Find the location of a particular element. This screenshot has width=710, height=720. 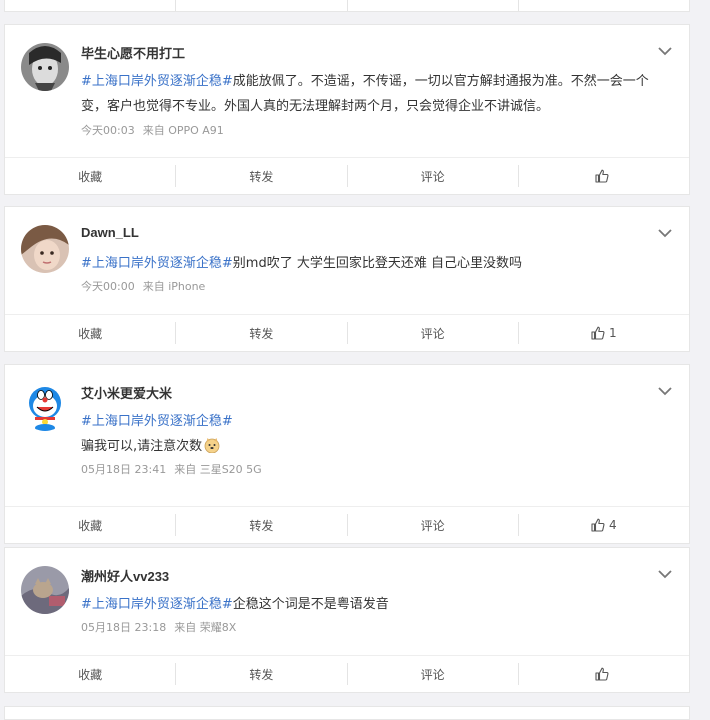

like-count: 1 is located at coordinates (613, 333).